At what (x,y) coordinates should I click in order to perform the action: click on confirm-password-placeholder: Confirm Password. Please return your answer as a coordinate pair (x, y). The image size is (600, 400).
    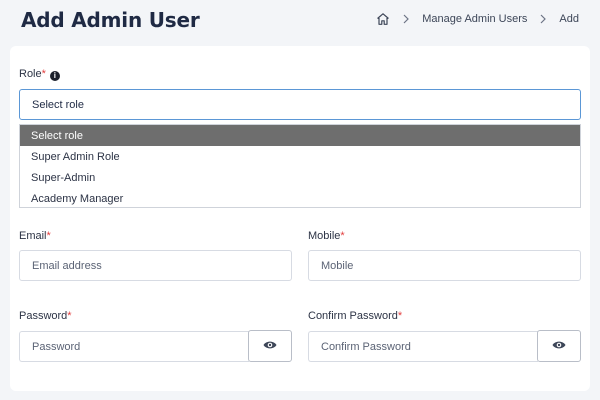
    Looking at the image, I should click on (366, 346).